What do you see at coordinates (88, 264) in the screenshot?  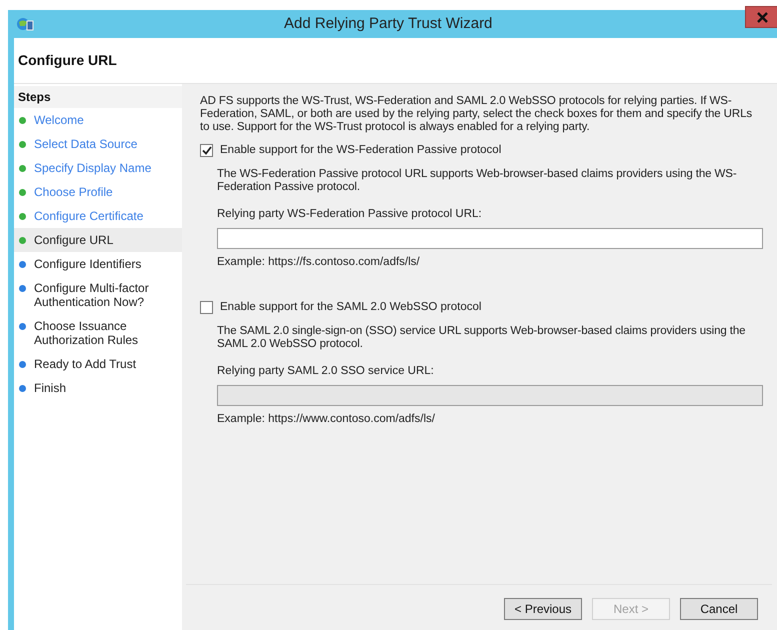 I see `step-label: Configure Identifiers` at bounding box center [88, 264].